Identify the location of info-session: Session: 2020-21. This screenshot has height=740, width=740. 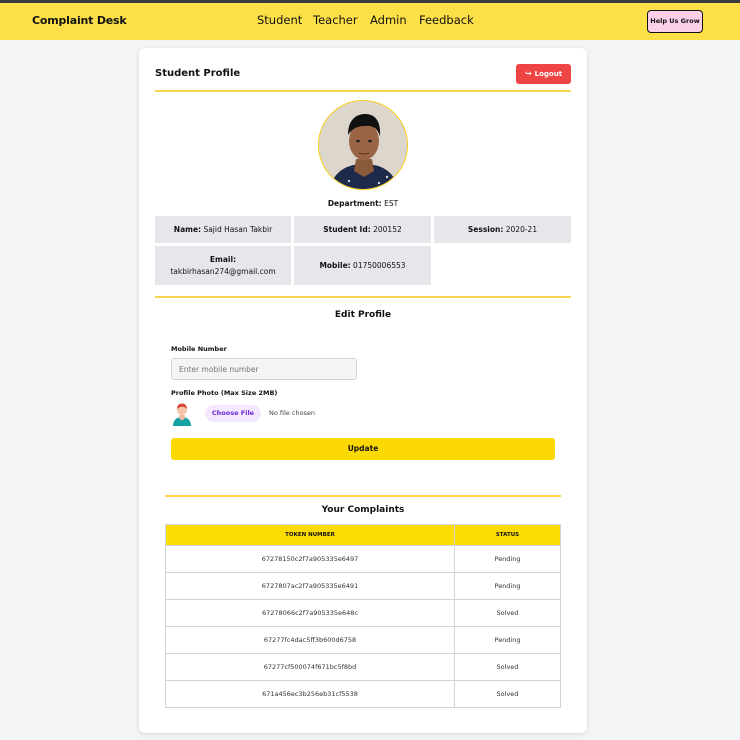
(502, 229).